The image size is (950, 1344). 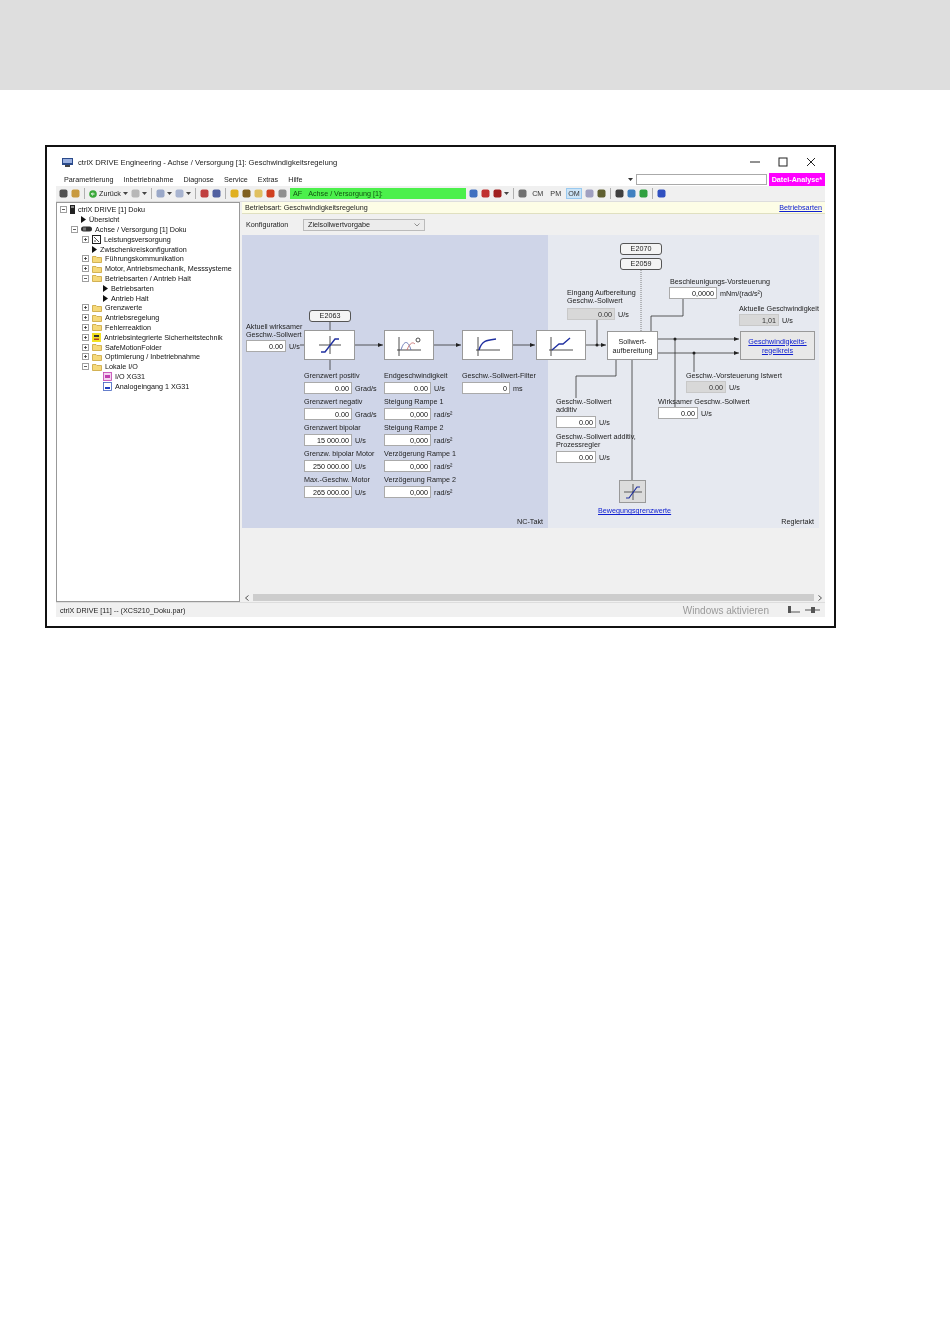 I want to click on close-icon, so click(x=811, y=162).